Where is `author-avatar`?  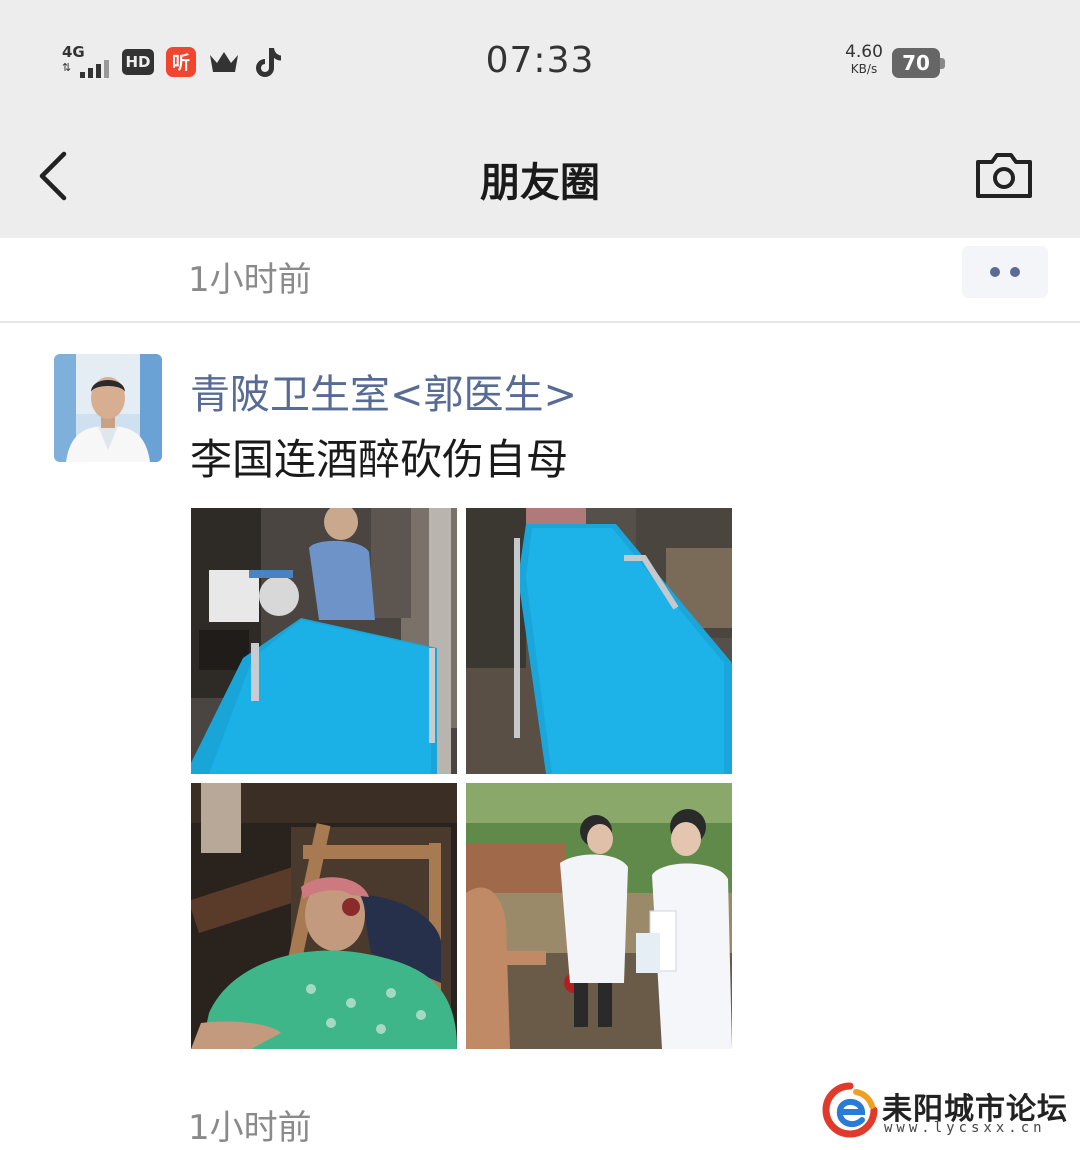 author-avatar is located at coordinates (108, 408).